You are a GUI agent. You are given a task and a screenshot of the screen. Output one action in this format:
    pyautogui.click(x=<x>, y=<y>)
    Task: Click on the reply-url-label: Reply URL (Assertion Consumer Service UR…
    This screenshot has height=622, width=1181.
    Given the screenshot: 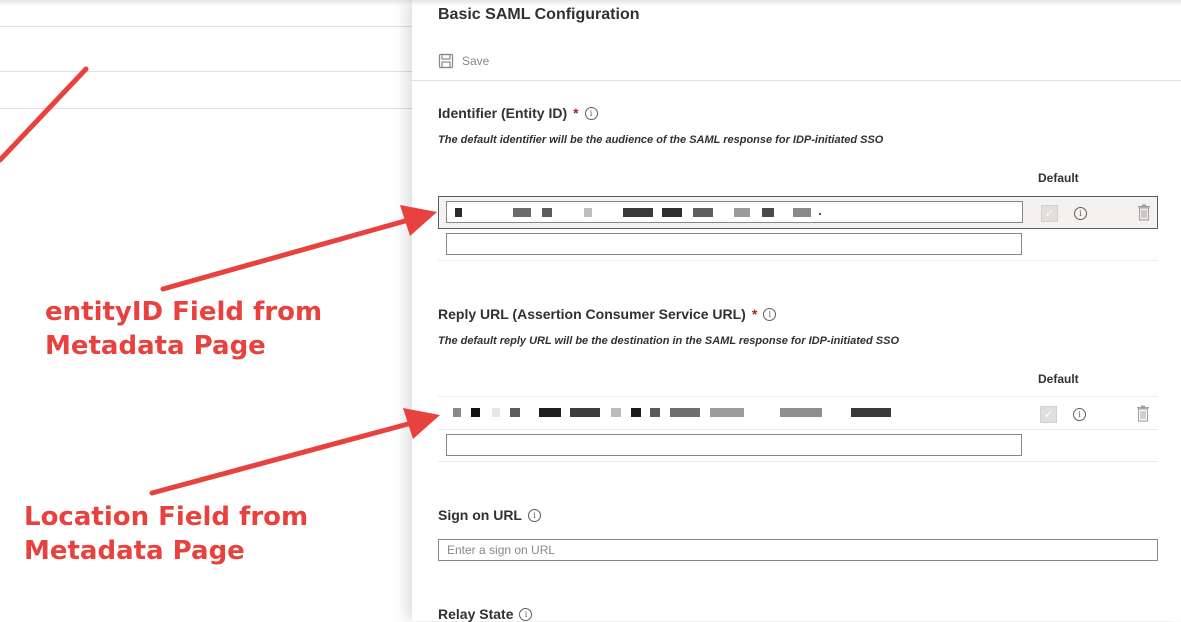 What is the action you would take?
    pyautogui.click(x=607, y=314)
    